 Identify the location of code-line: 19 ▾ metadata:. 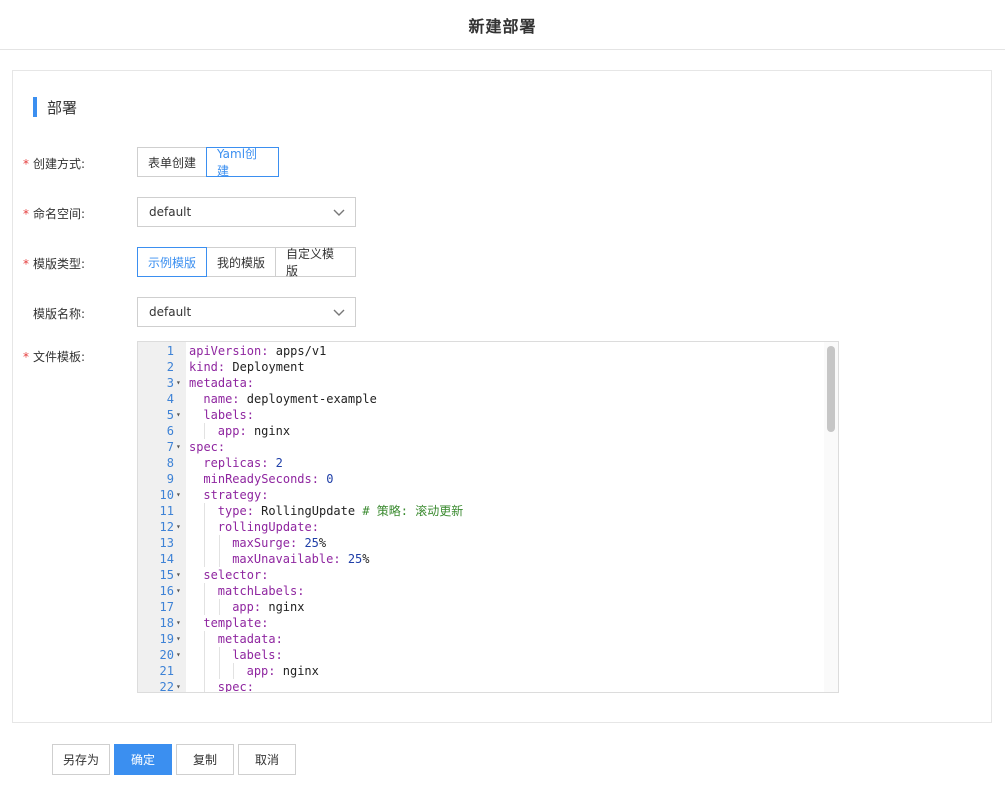
(488, 639).